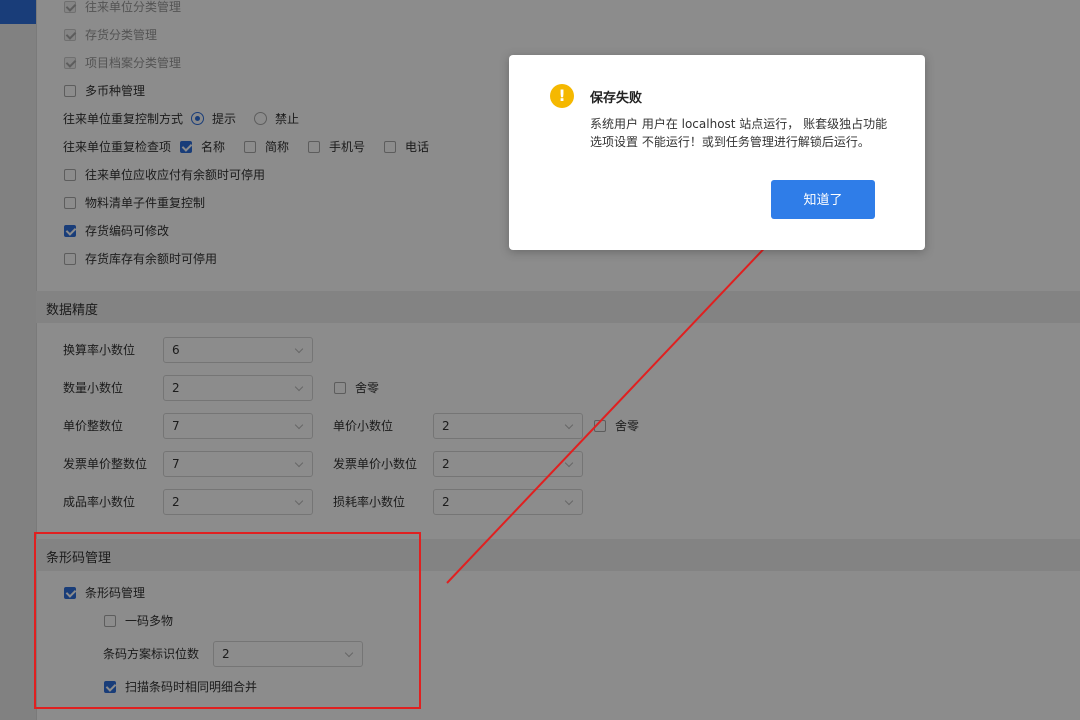 This screenshot has height=720, width=1080. I want to click on acknowledge-button: 知道了, so click(823, 199).